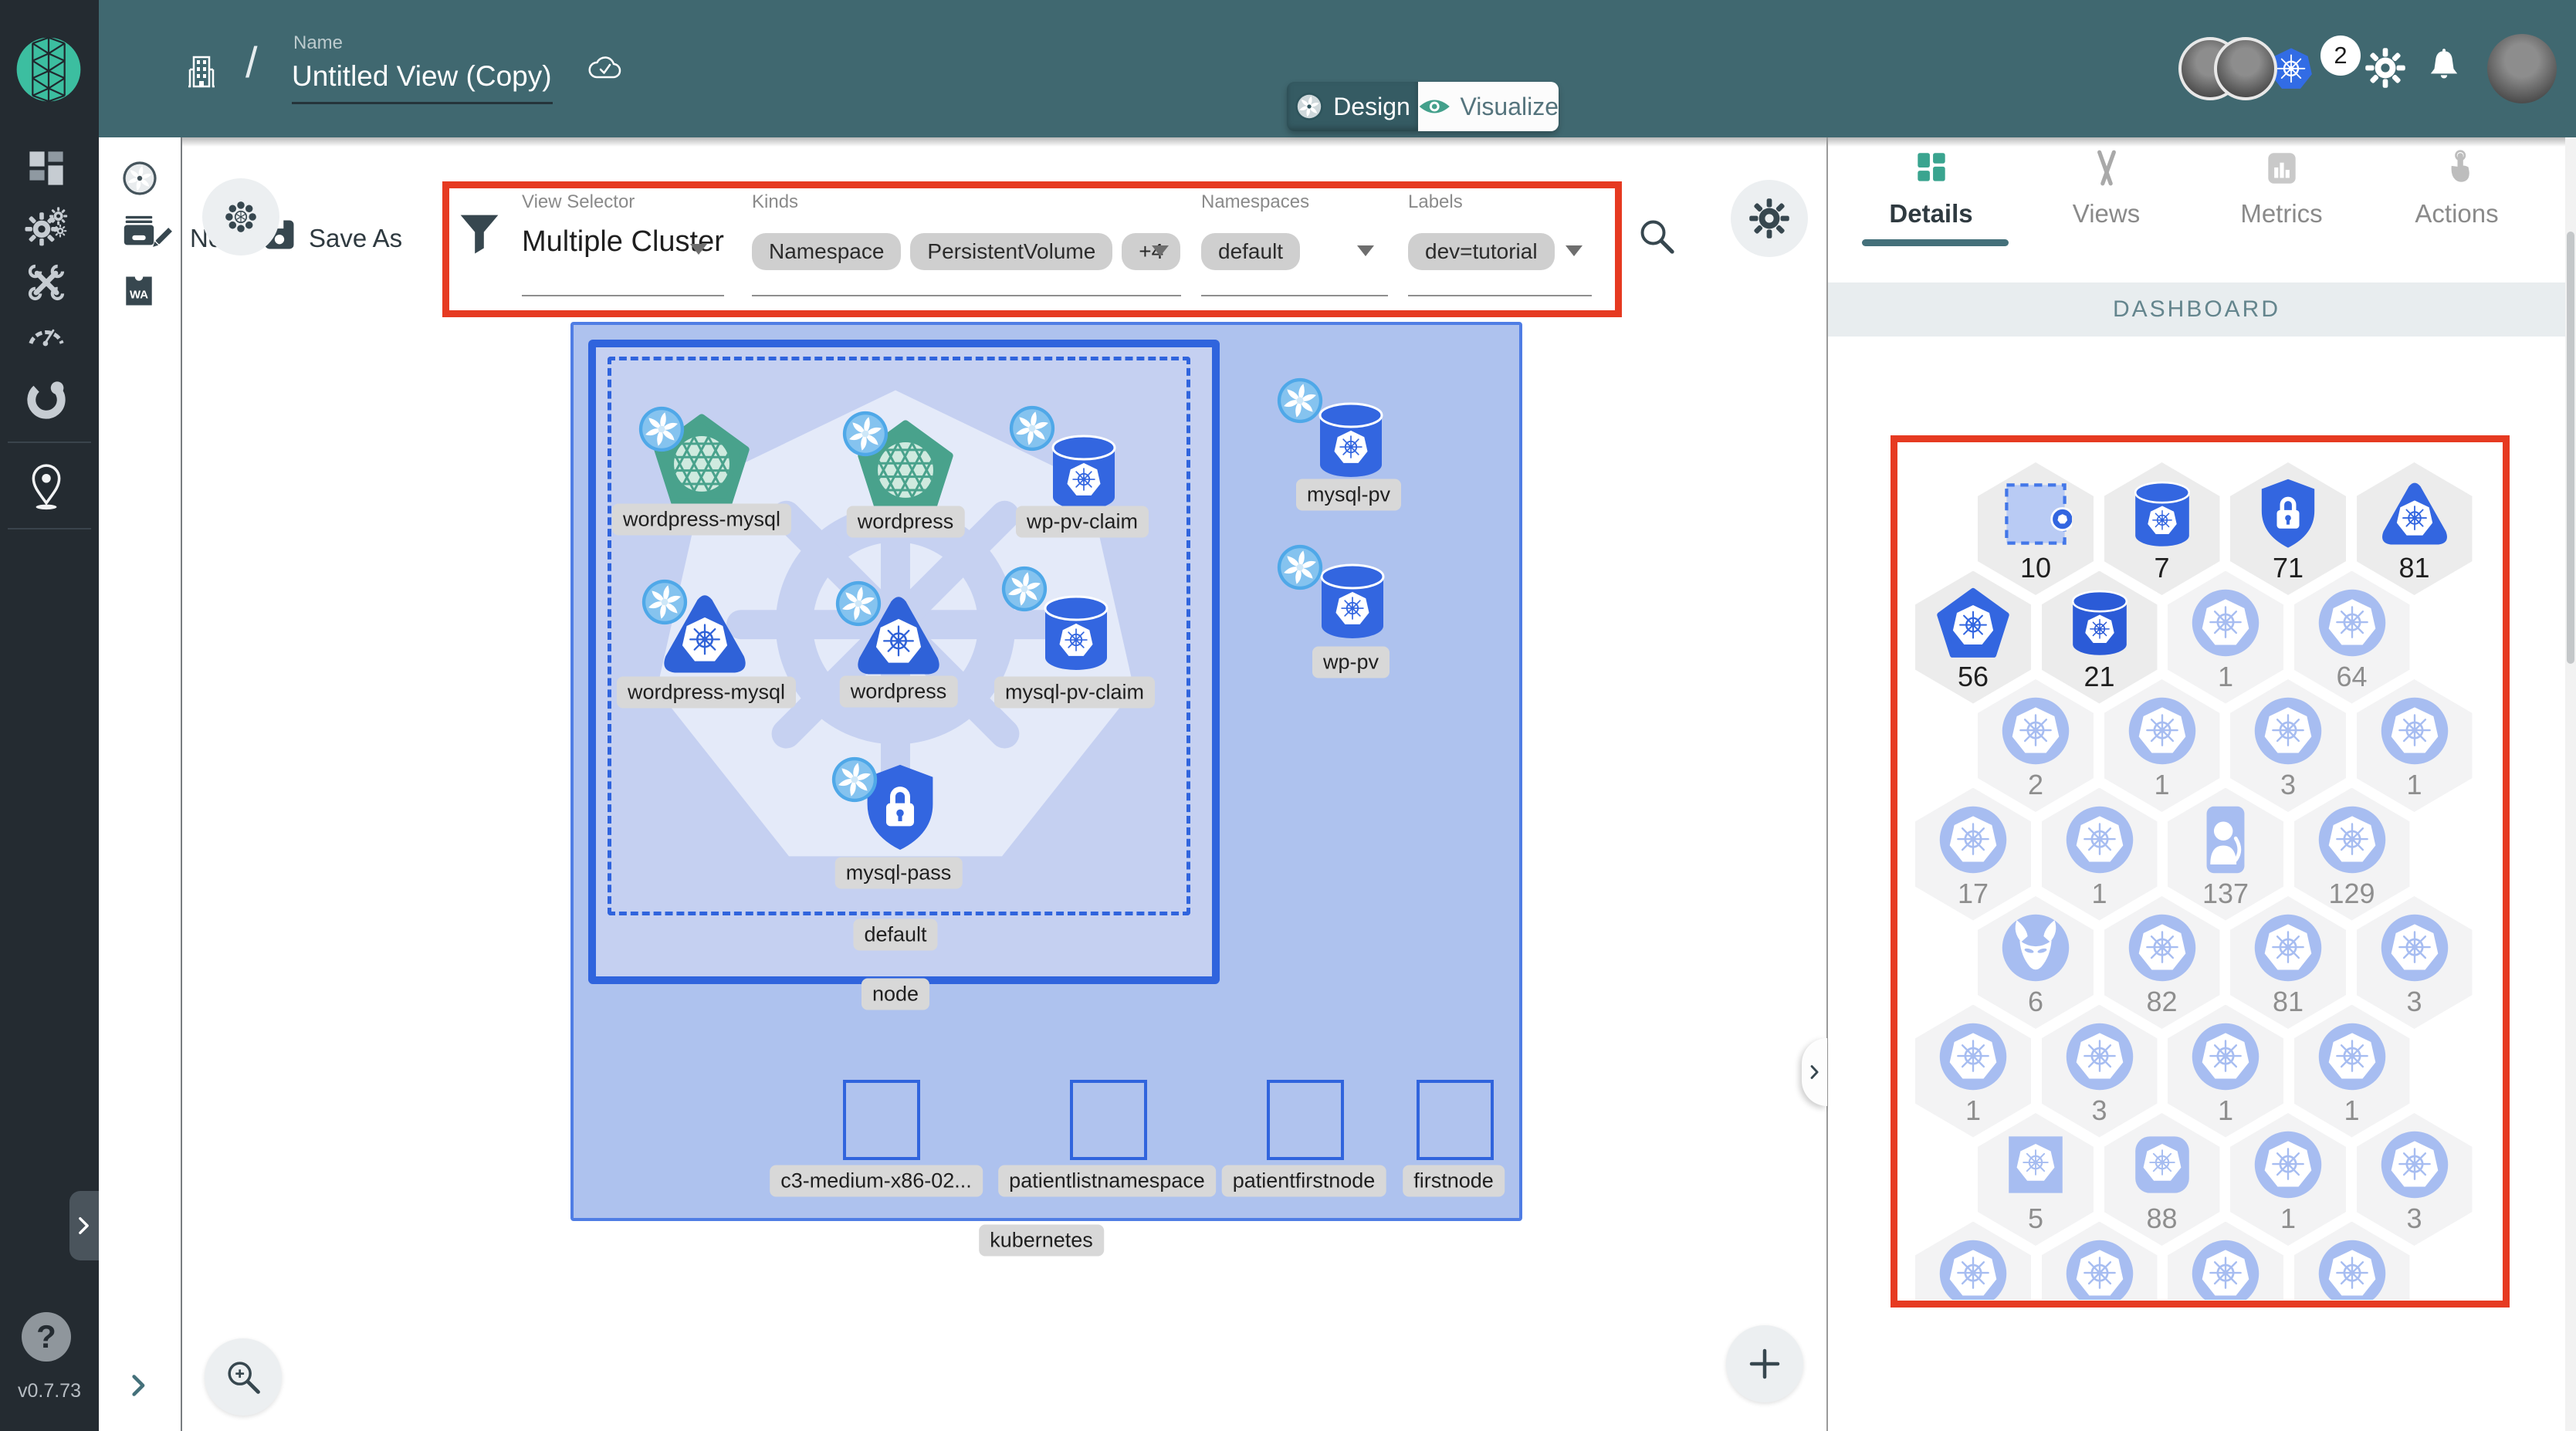  I want to click on component-label: patientfirstnode, so click(1304, 1181).